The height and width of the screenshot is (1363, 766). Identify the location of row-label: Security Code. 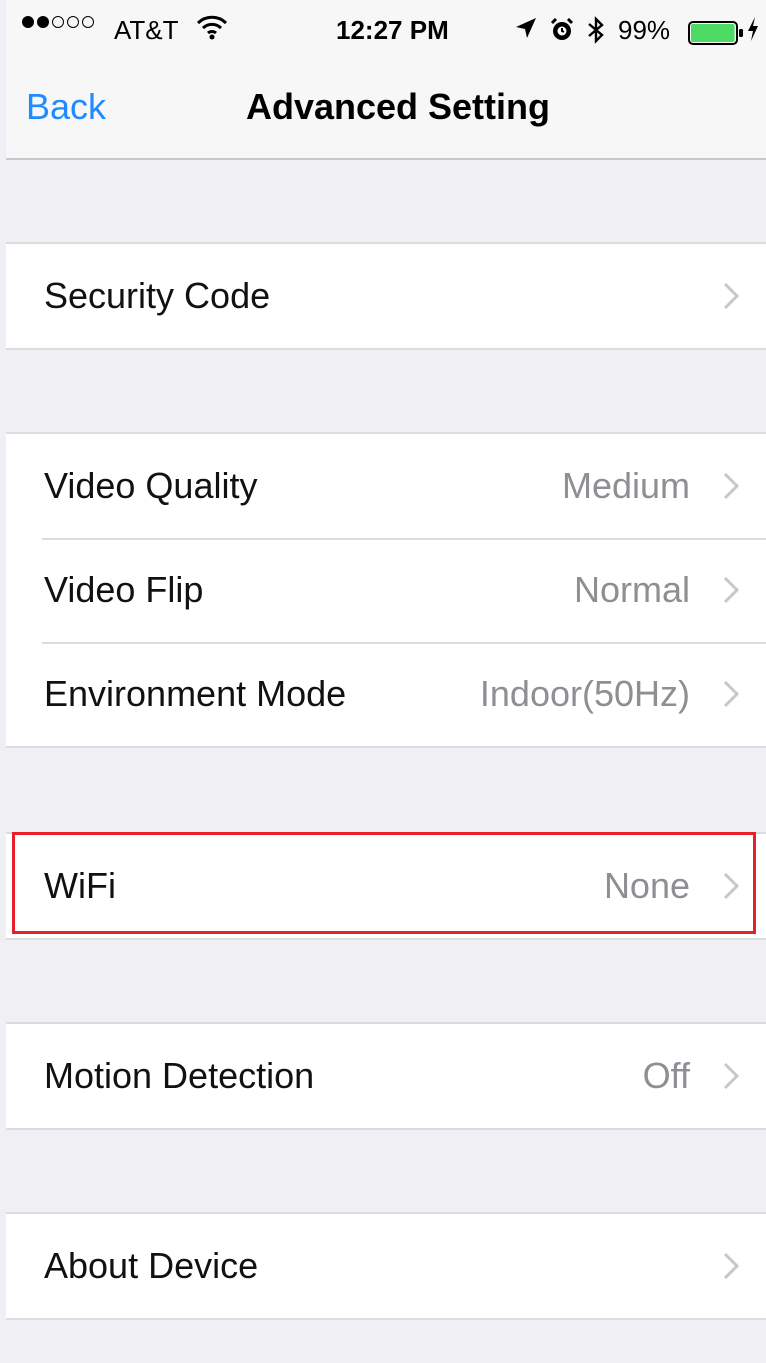
(157, 295).